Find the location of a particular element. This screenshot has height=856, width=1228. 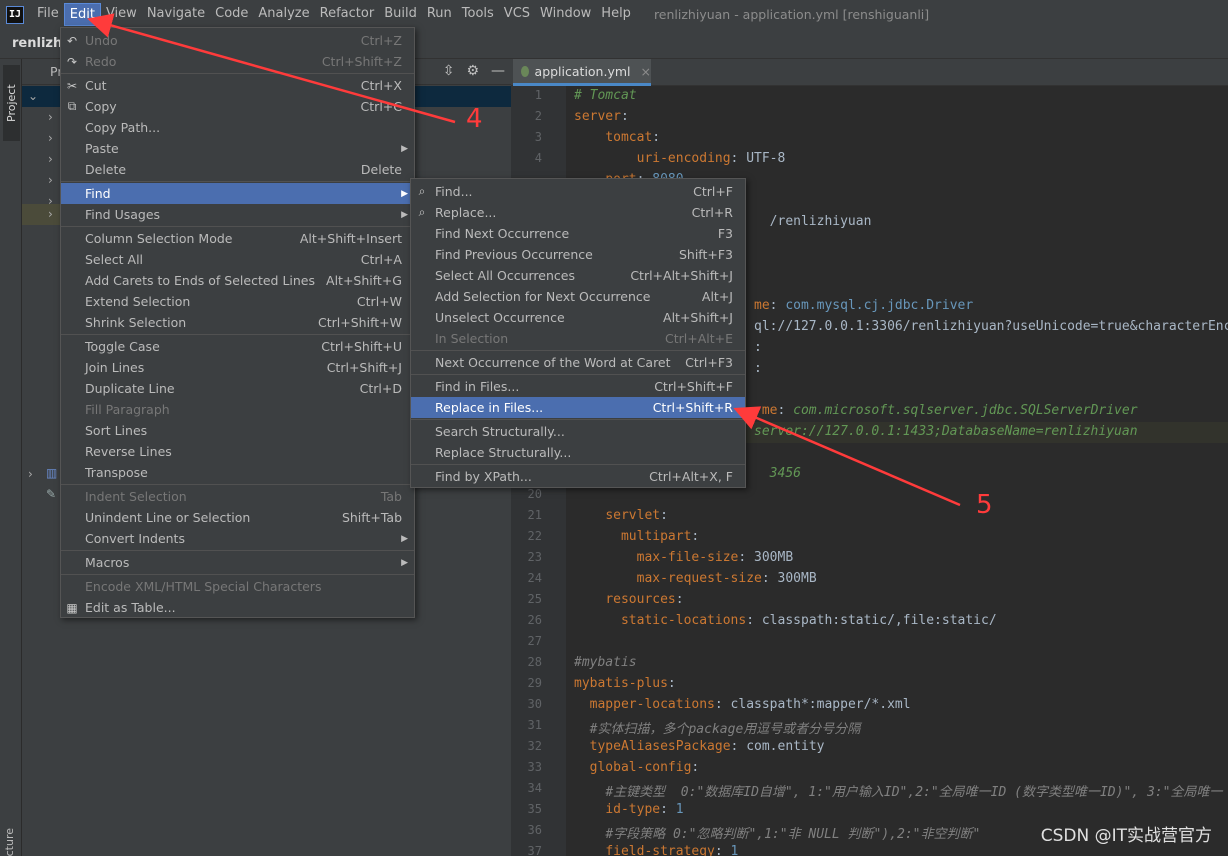

annotation-step-5: 5 is located at coordinates (984, 505).